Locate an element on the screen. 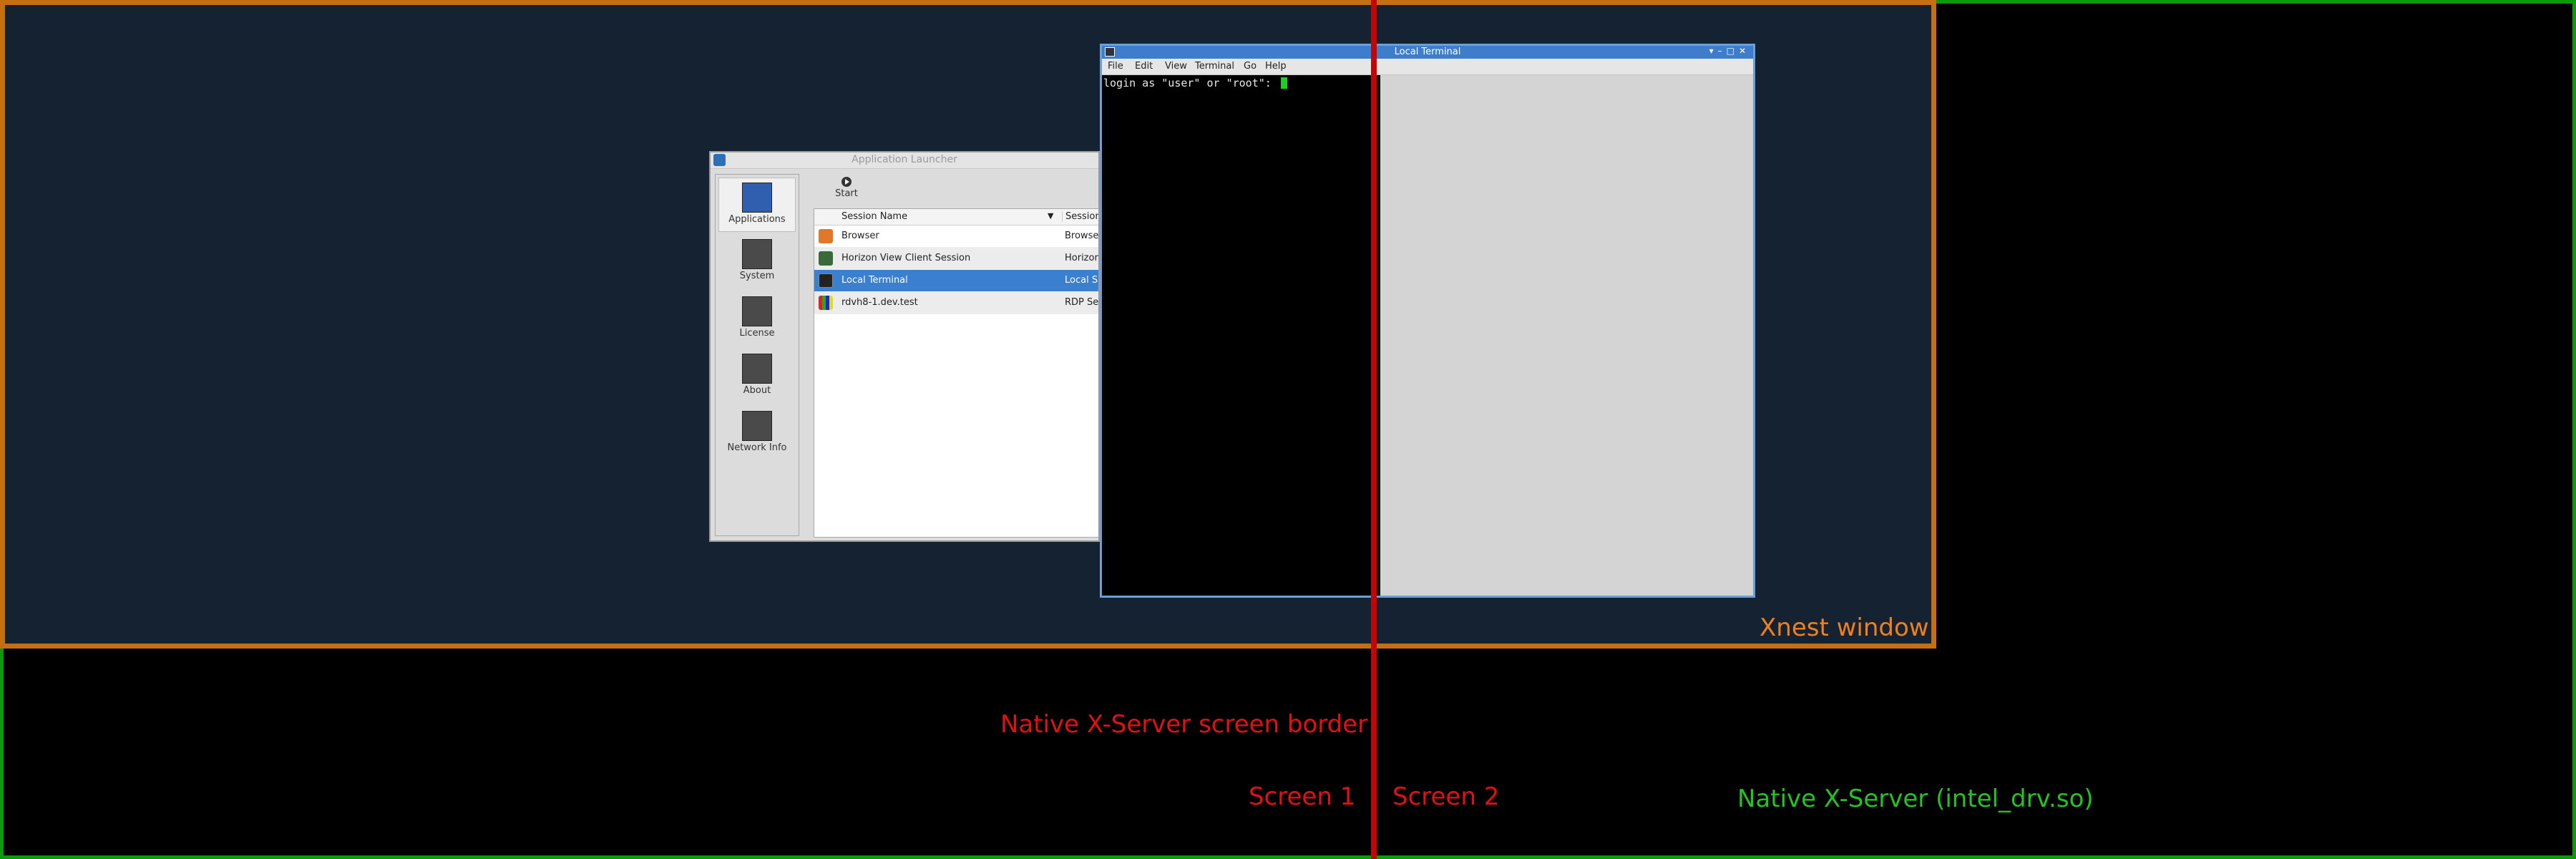 The image size is (2576, 859). sidebar-item-label: System is located at coordinates (757, 276).